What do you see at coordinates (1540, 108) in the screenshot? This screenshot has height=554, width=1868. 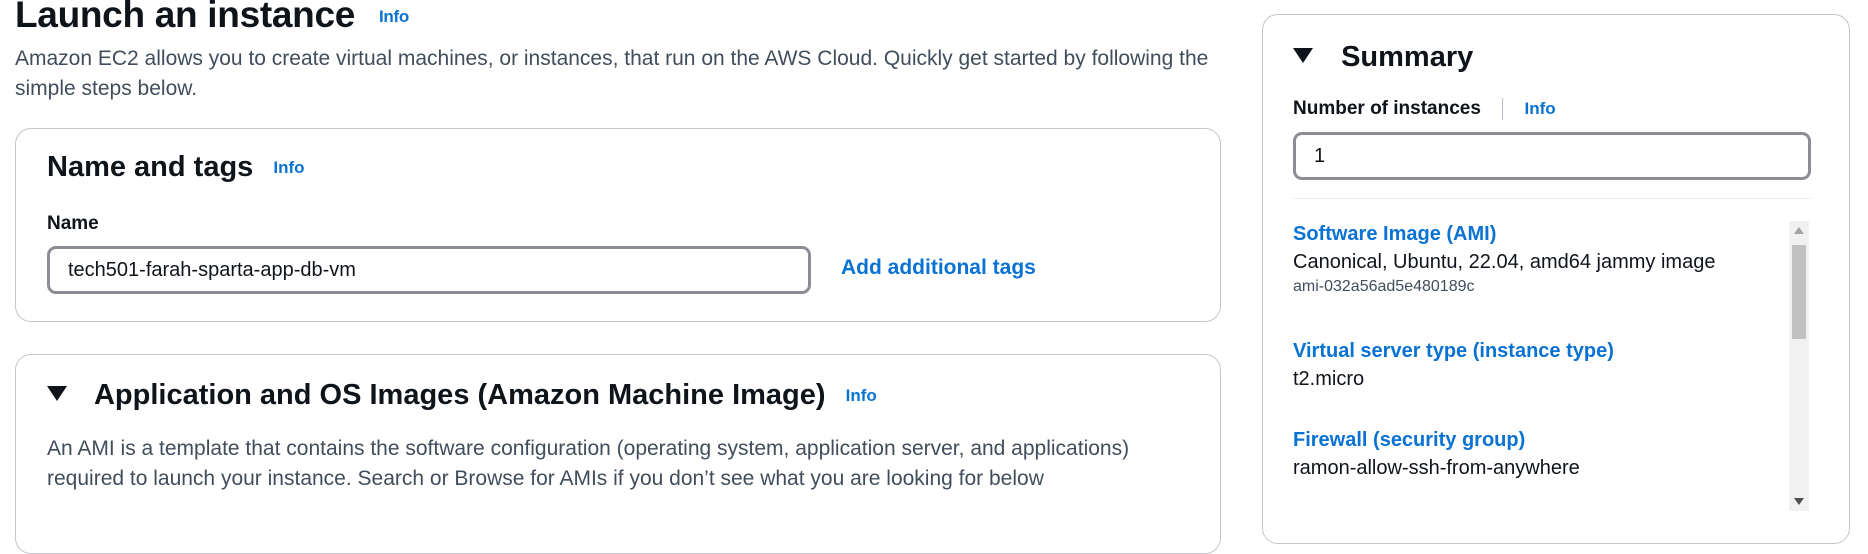 I see `num-instances-info-link: Info` at bounding box center [1540, 108].